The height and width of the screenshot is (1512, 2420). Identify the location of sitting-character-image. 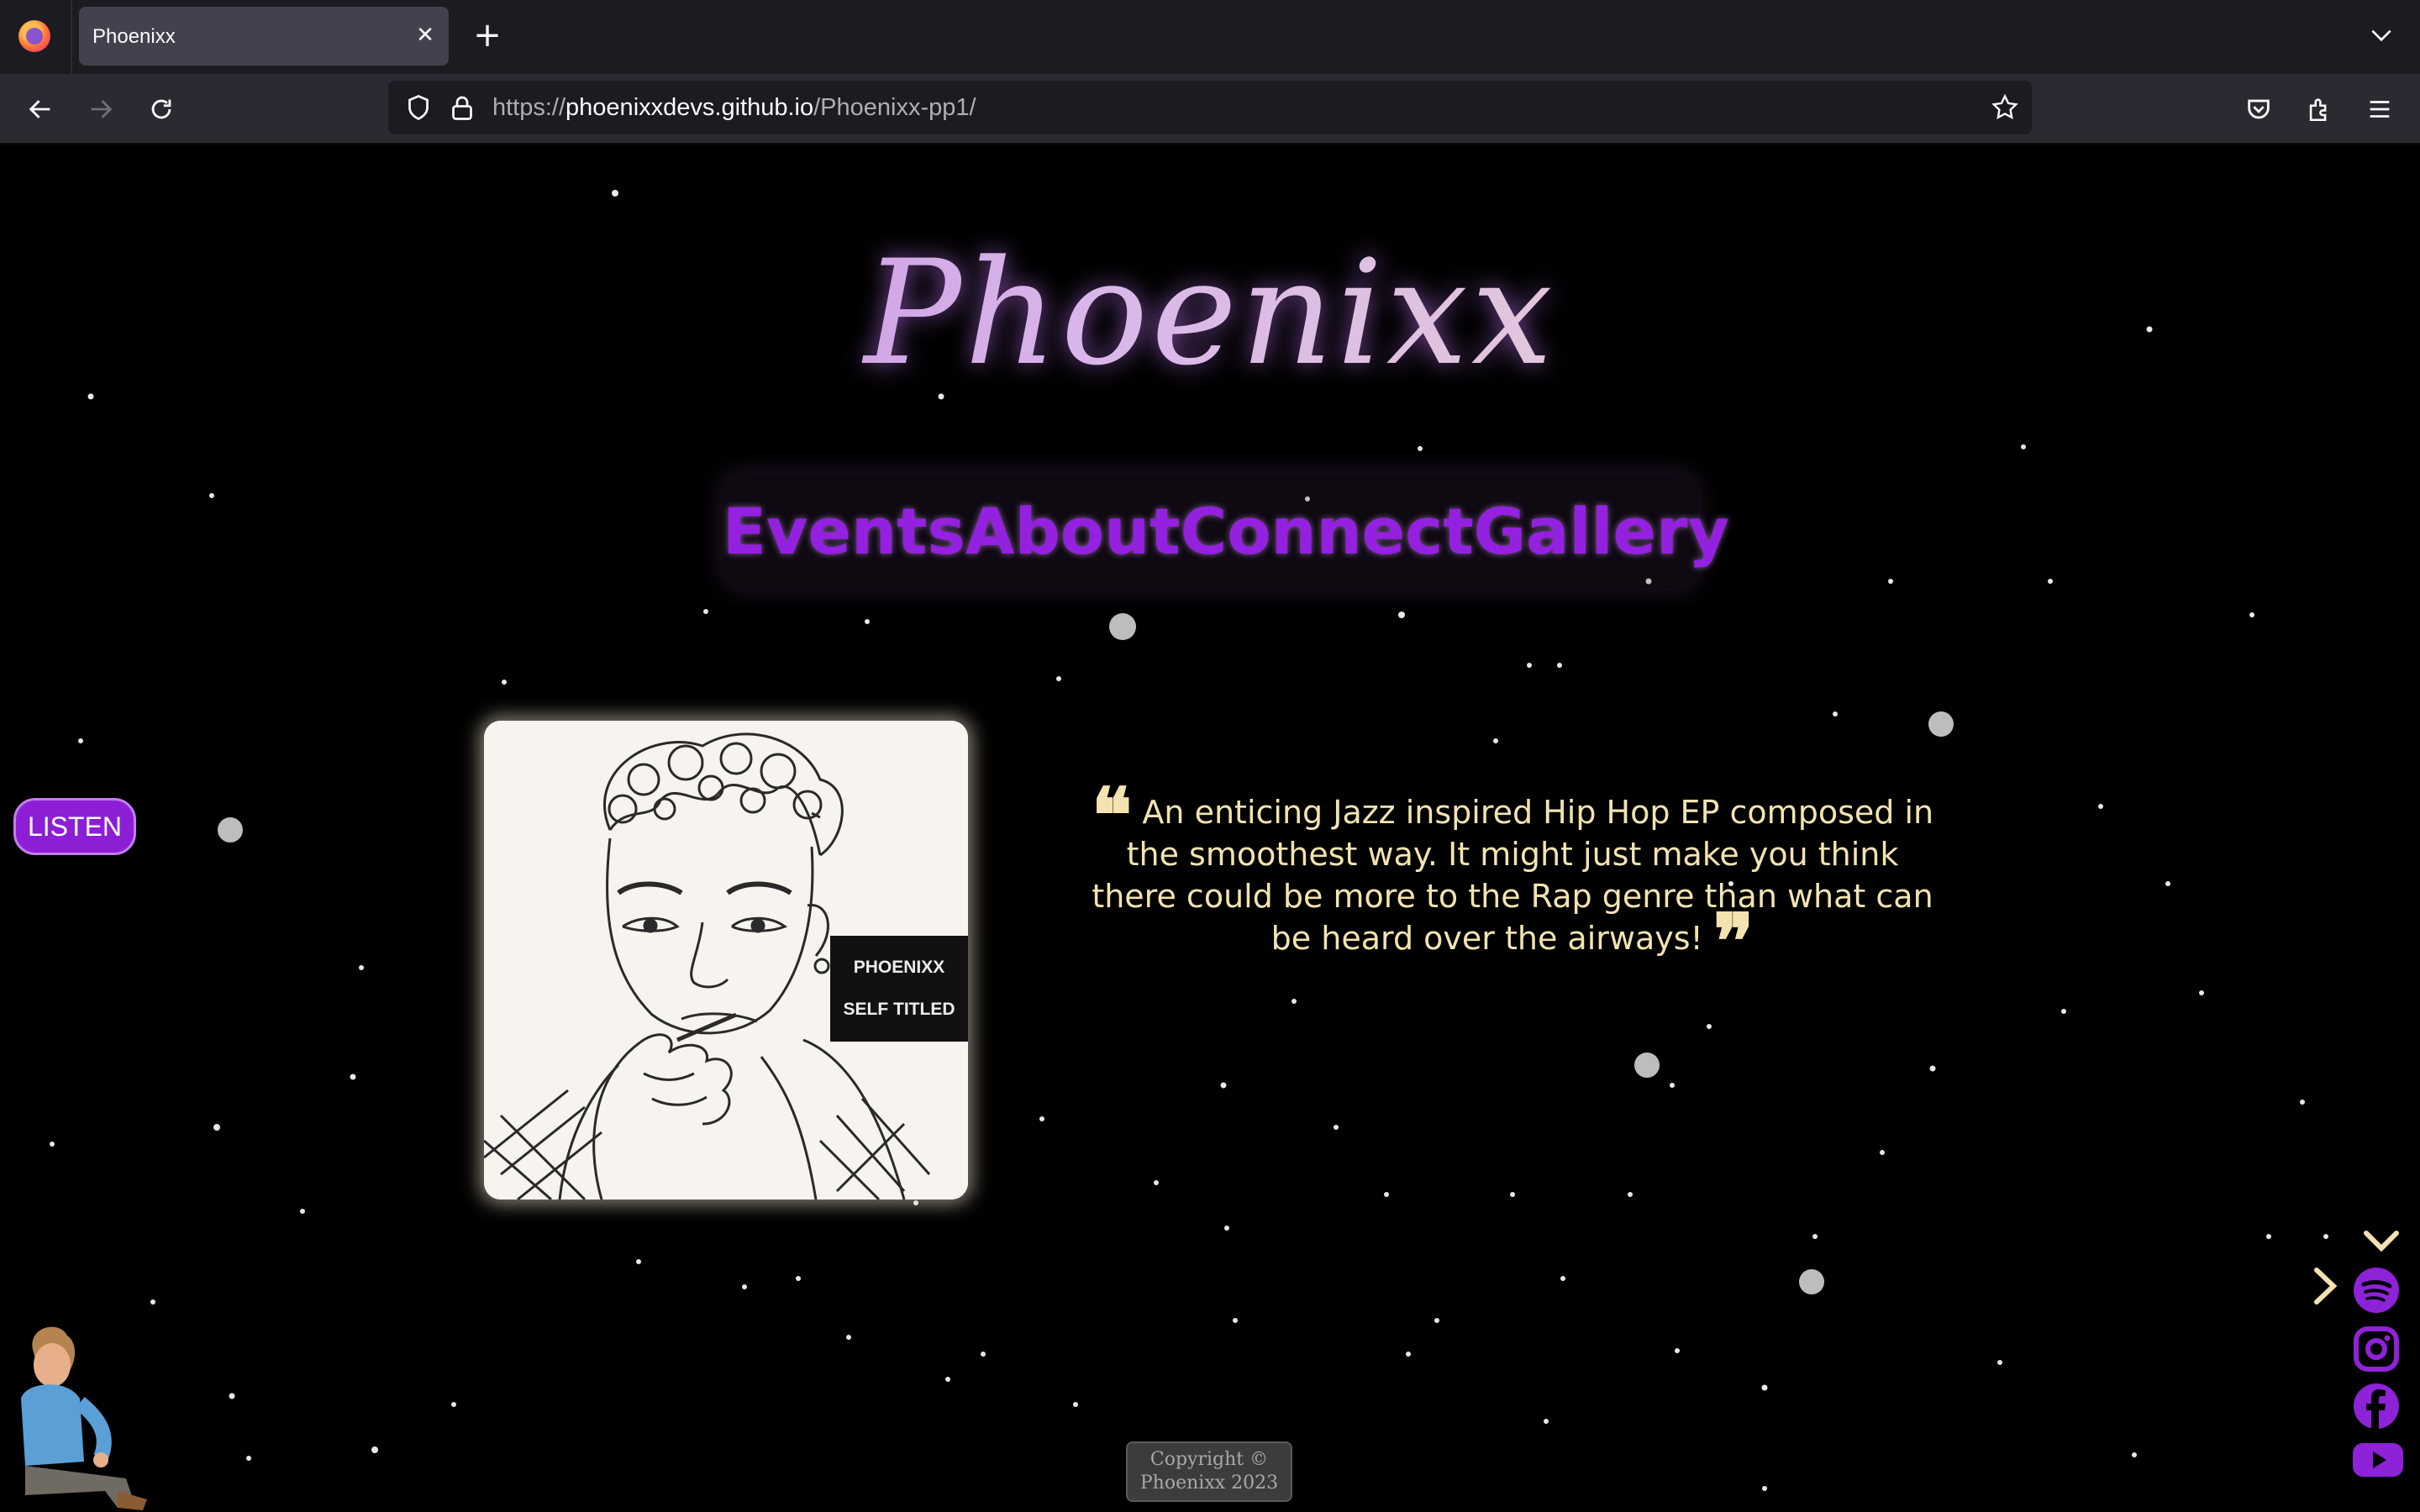
(84, 1418).